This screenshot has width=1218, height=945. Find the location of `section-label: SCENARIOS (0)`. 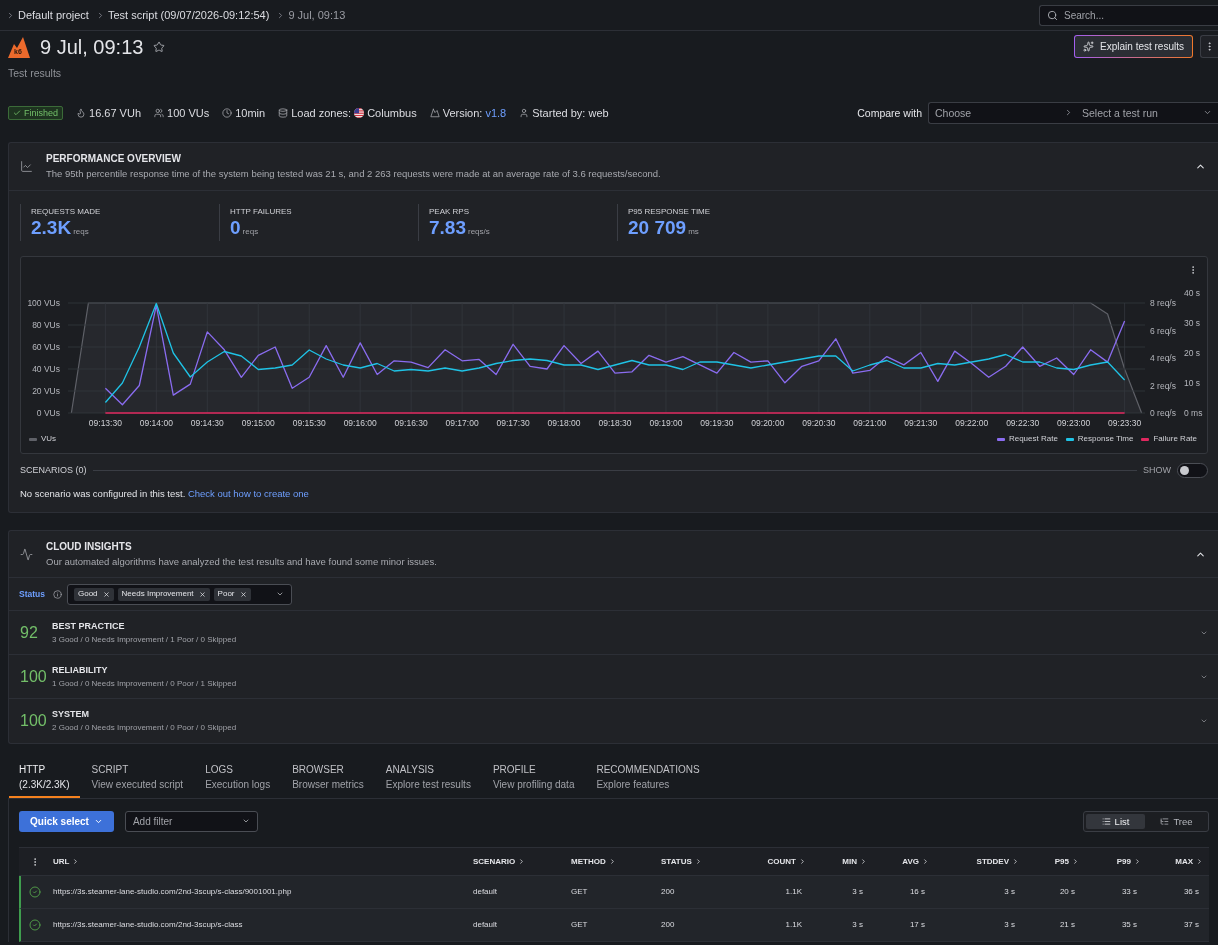

section-label: SCENARIOS (0) is located at coordinates (53, 470).